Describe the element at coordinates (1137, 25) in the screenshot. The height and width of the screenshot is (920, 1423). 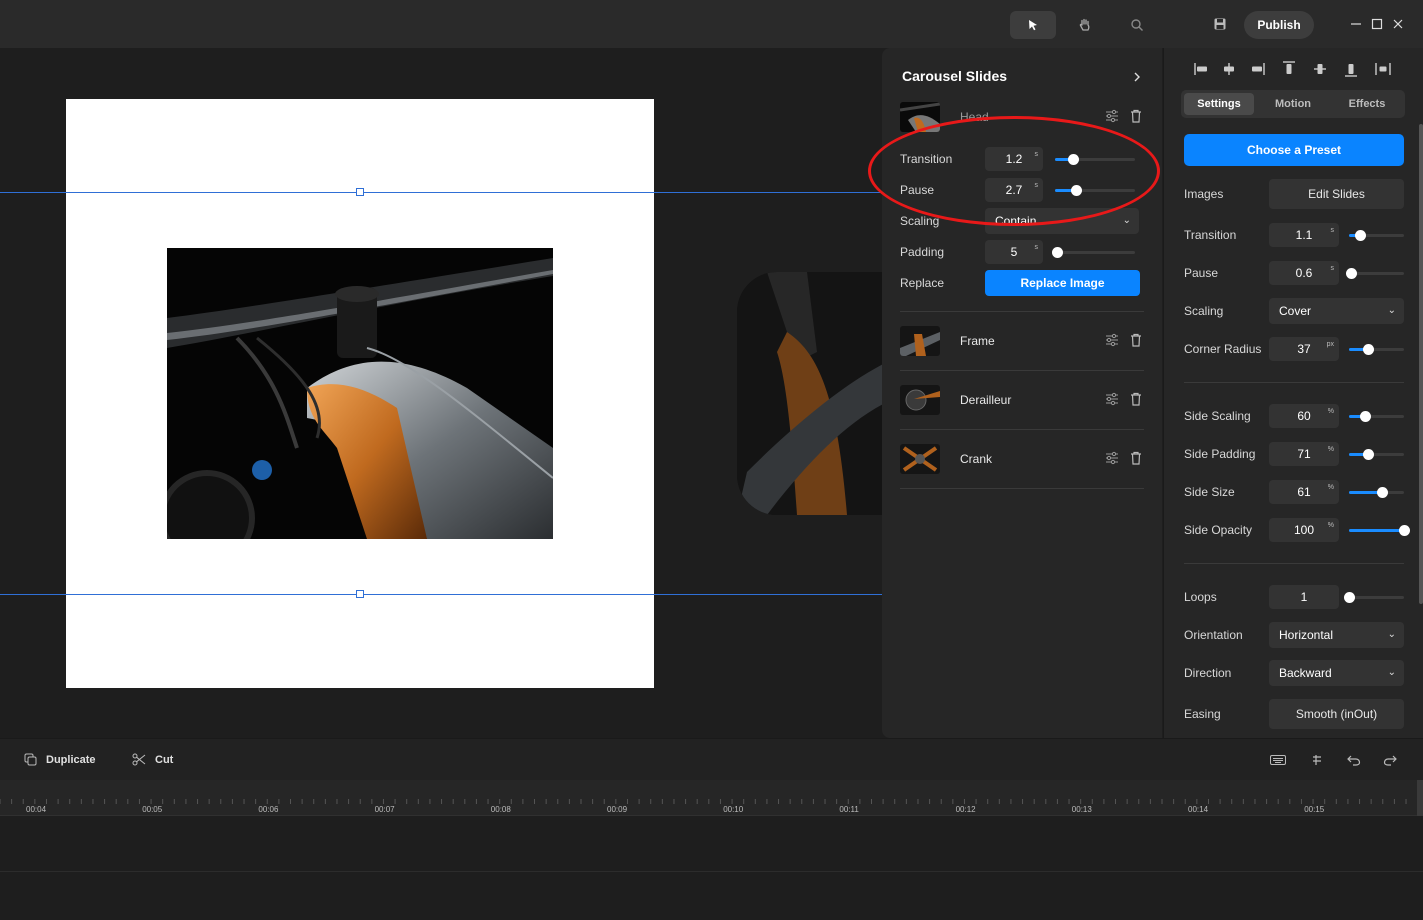
I see `zoom-tool-button` at that location.